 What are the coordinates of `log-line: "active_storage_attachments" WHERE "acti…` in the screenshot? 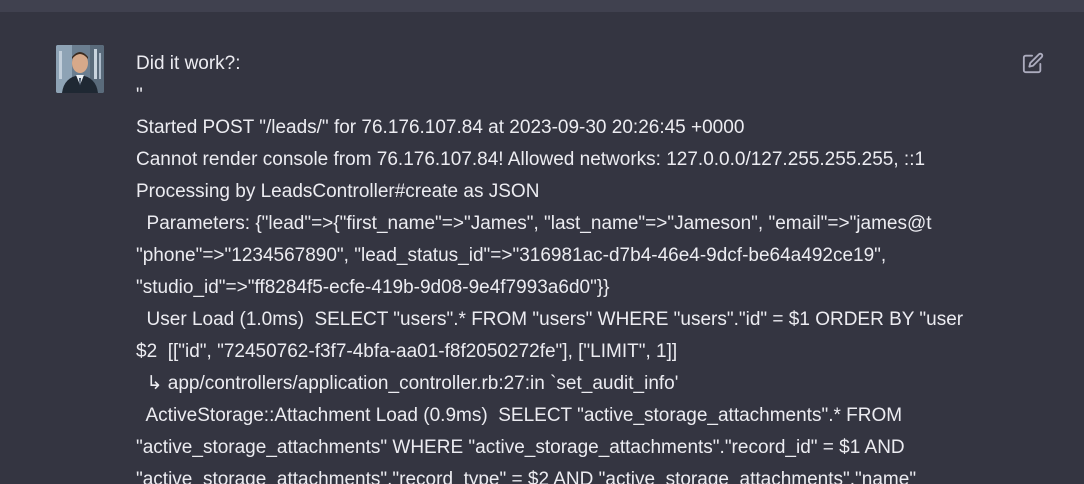 It's located at (520, 447).